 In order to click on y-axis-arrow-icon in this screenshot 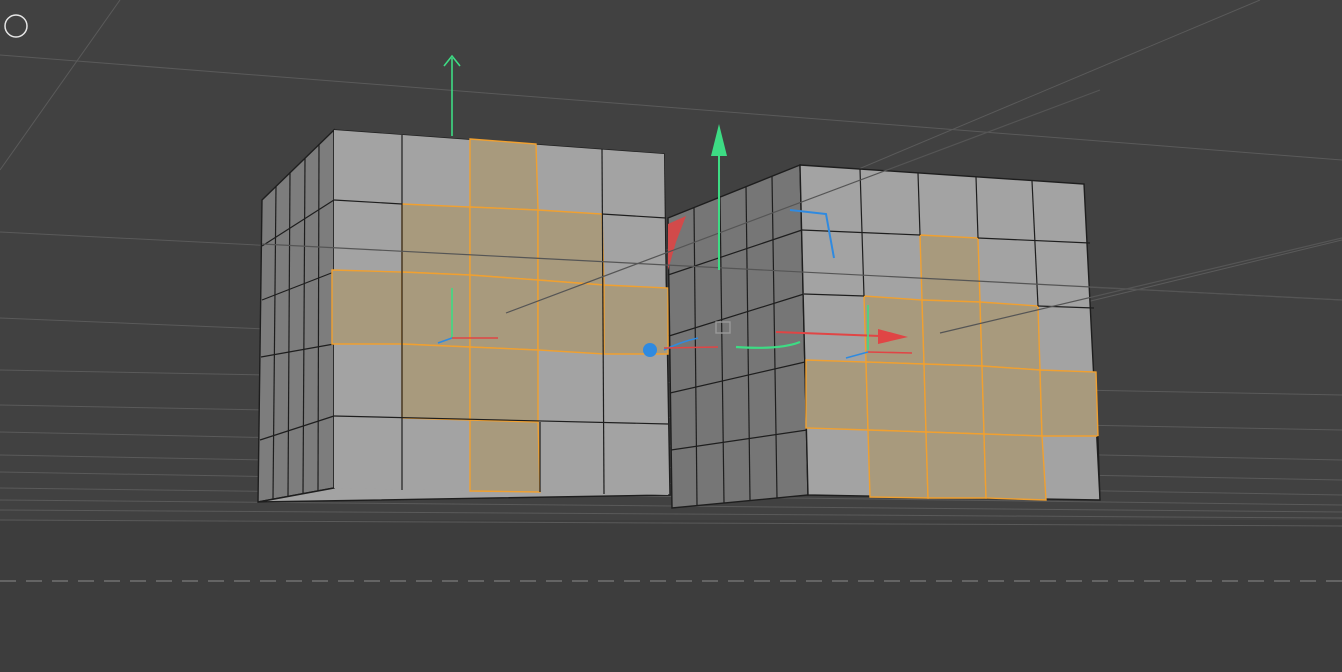, I will do `click(719, 140)`.